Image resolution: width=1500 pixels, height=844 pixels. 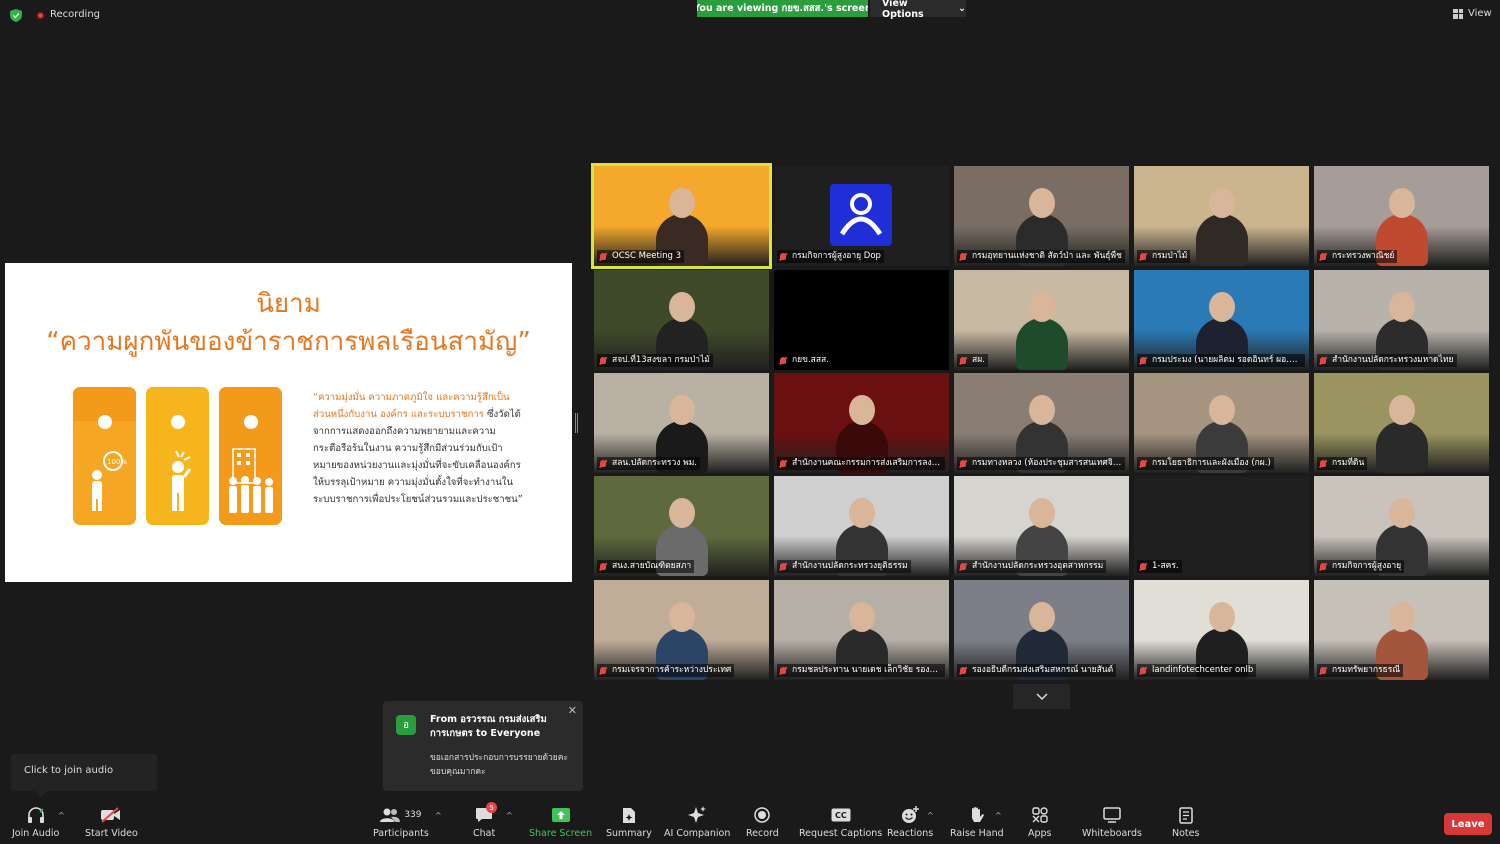 I want to click on record-icon, so click(x=762, y=815).